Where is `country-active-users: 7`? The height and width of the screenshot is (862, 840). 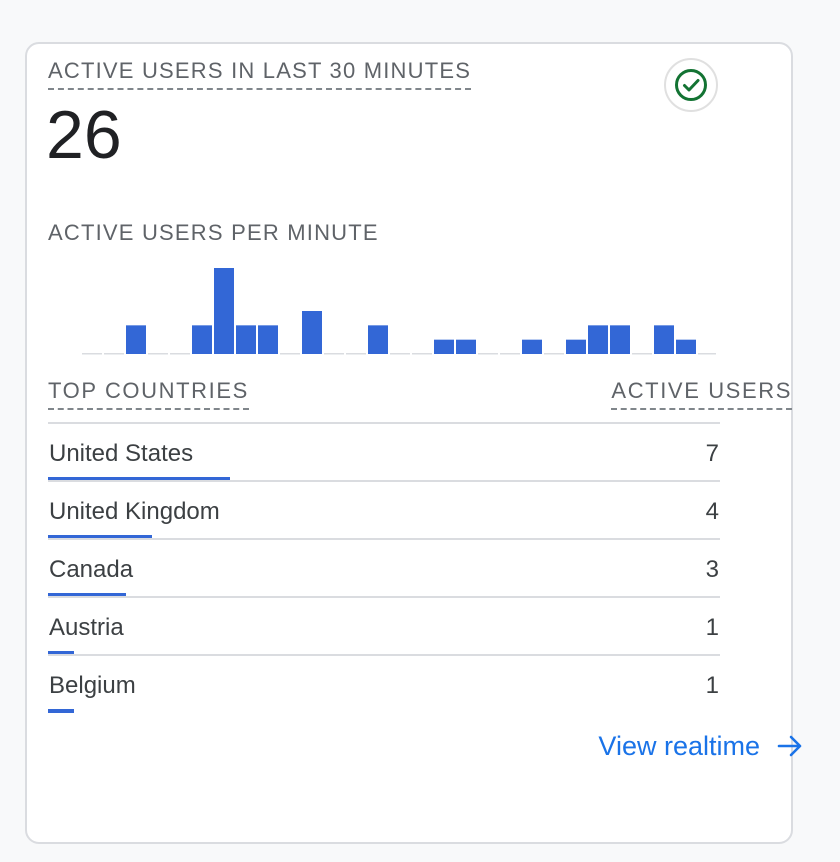
country-active-users: 7 is located at coordinates (712, 453).